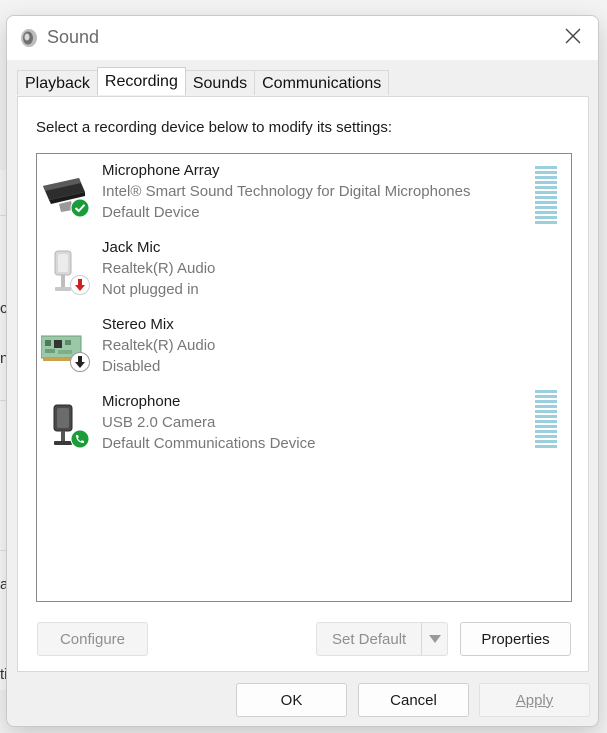  What do you see at coordinates (291, 700) in the screenshot?
I see `ok-button: OK` at bounding box center [291, 700].